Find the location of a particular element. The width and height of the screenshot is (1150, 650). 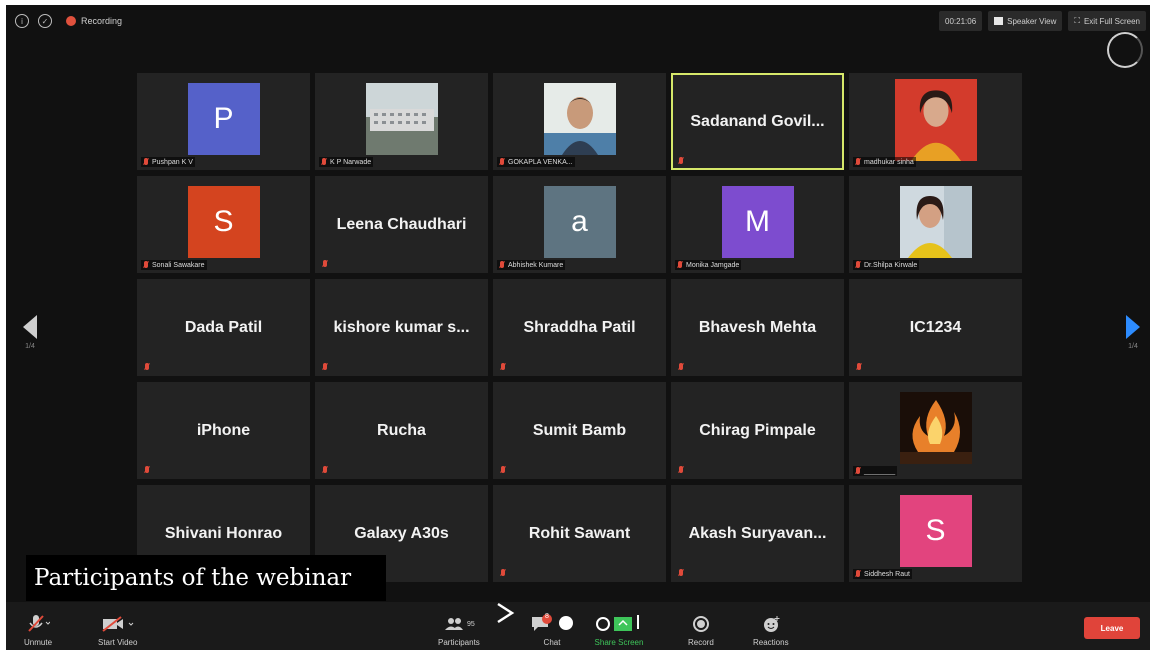

participant-tile: Shraddha Patil is located at coordinates (579, 327).